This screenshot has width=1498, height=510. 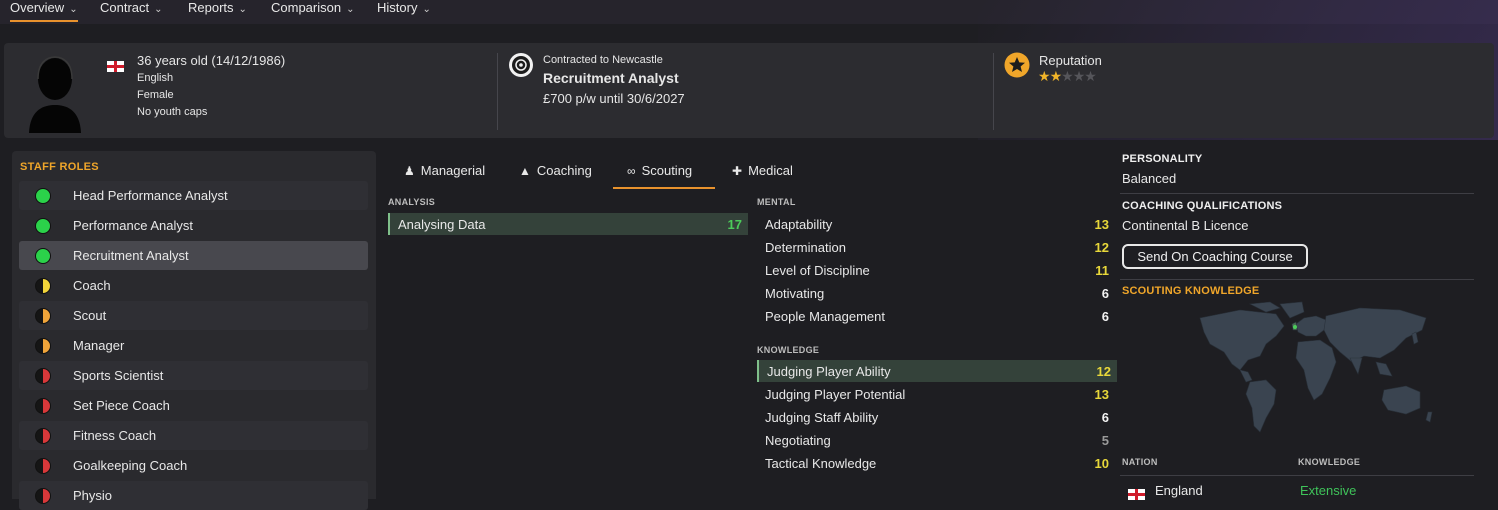 What do you see at coordinates (1329, 462) in the screenshot?
I see `knowledge-column-header: KNOWLEDGE` at bounding box center [1329, 462].